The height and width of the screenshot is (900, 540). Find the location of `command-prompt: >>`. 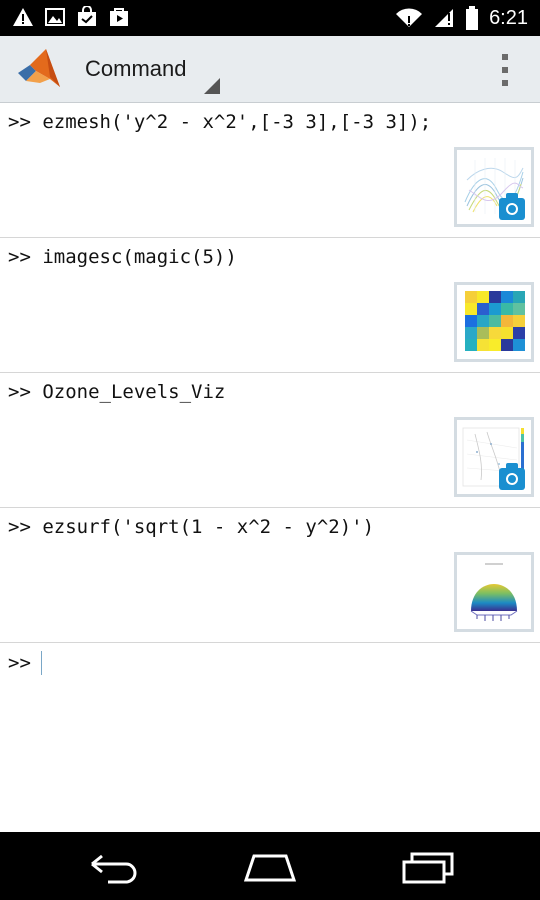

command-prompt: >> is located at coordinates (25, 663).